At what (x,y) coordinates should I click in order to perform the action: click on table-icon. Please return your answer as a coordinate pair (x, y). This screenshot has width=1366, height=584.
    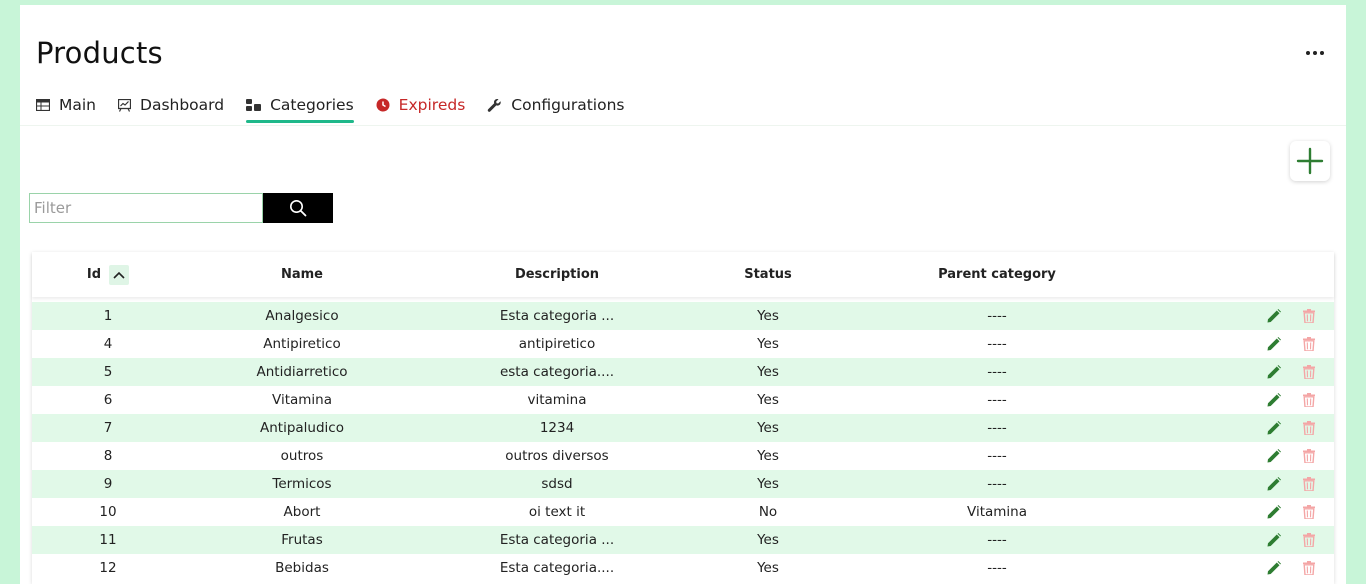
    Looking at the image, I should click on (43, 105).